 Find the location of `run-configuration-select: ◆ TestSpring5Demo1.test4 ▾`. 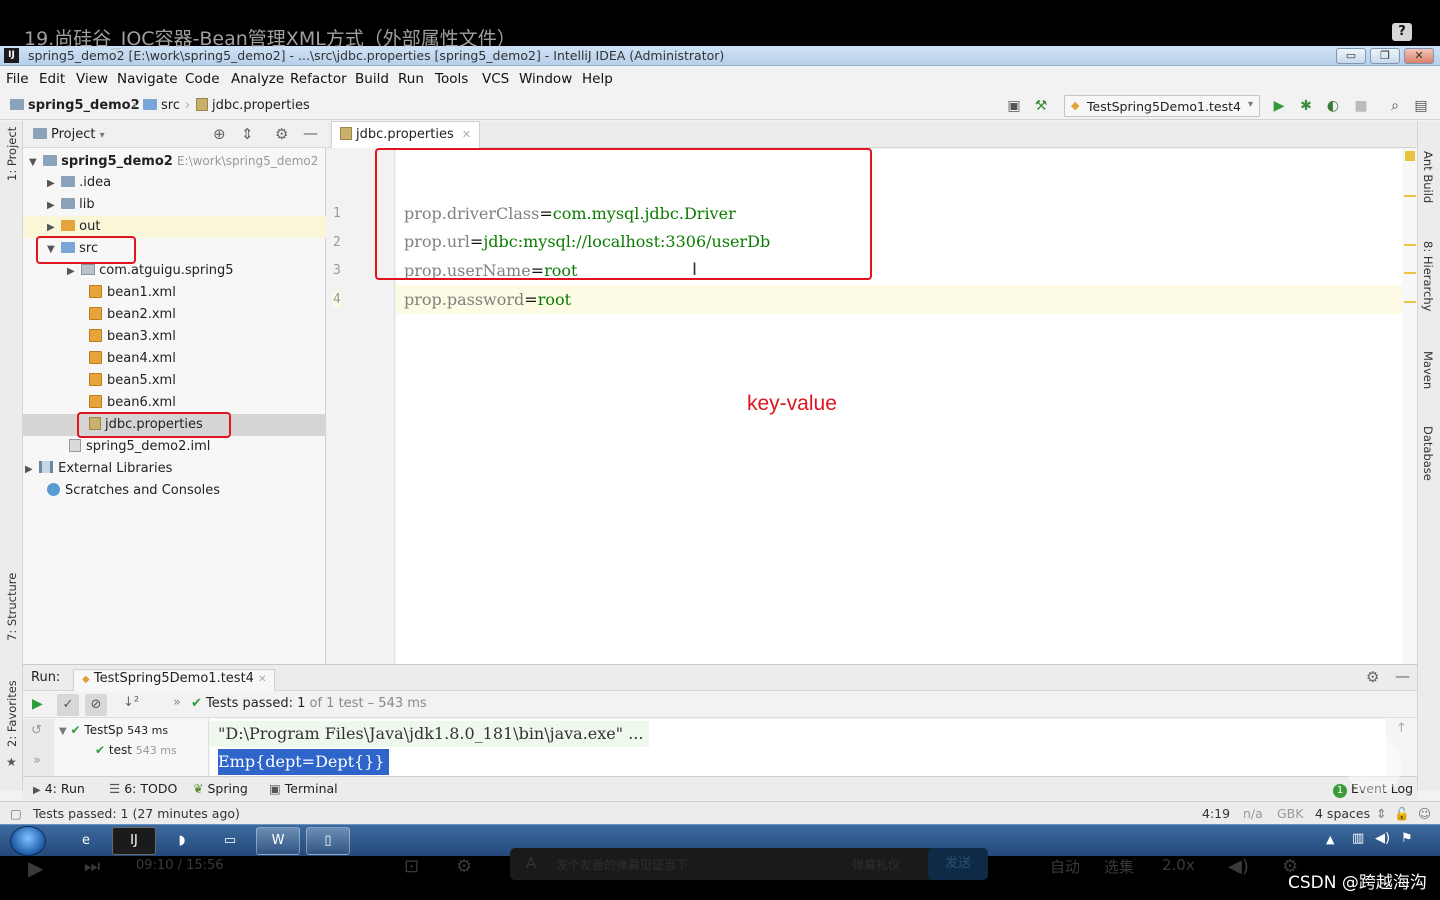

run-configuration-select: ◆ TestSpring5Demo1.test4 ▾ is located at coordinates (1162, 106).